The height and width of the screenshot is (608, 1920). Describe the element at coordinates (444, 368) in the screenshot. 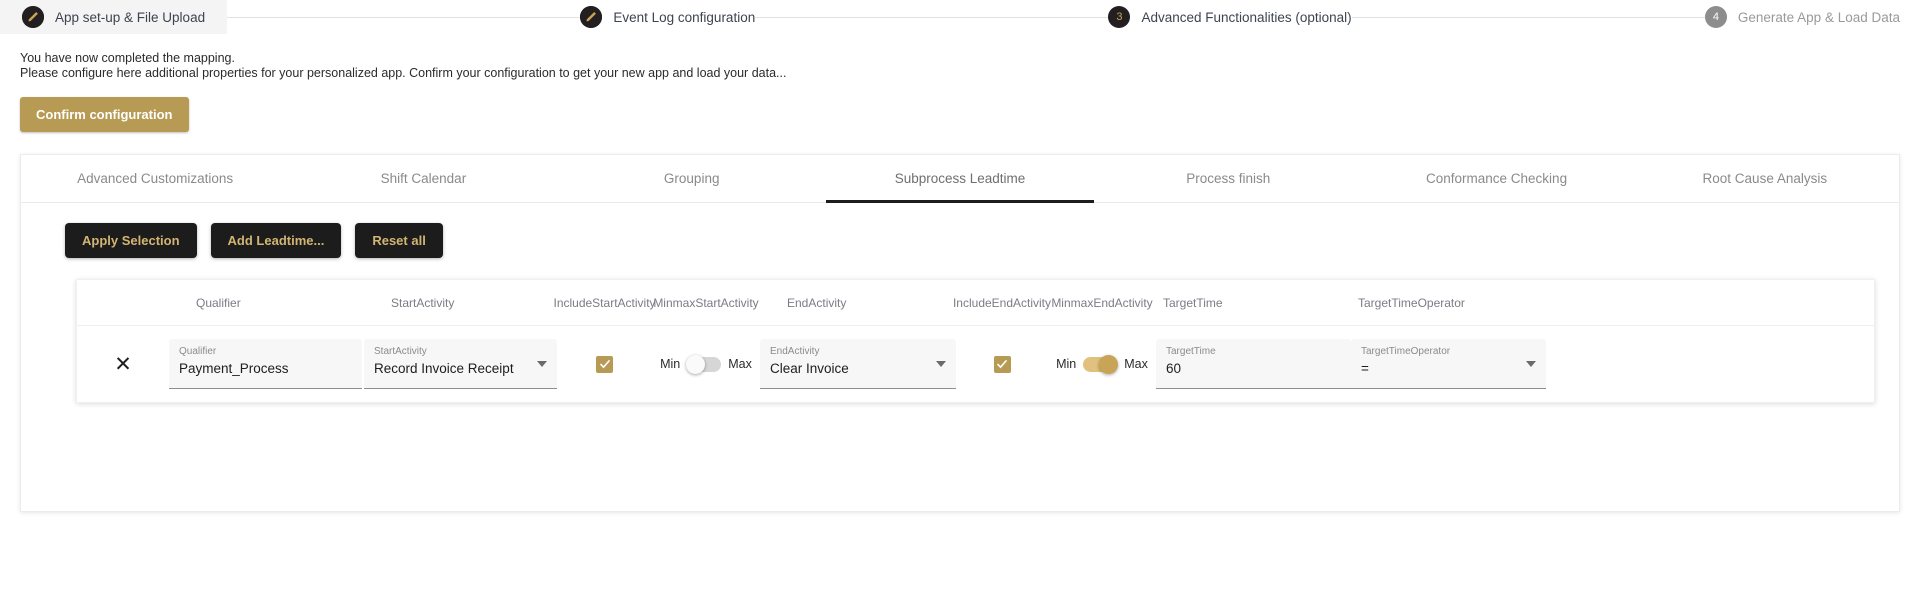

I see `start-activity-select-value: Record Invoice Receipt` at that location.